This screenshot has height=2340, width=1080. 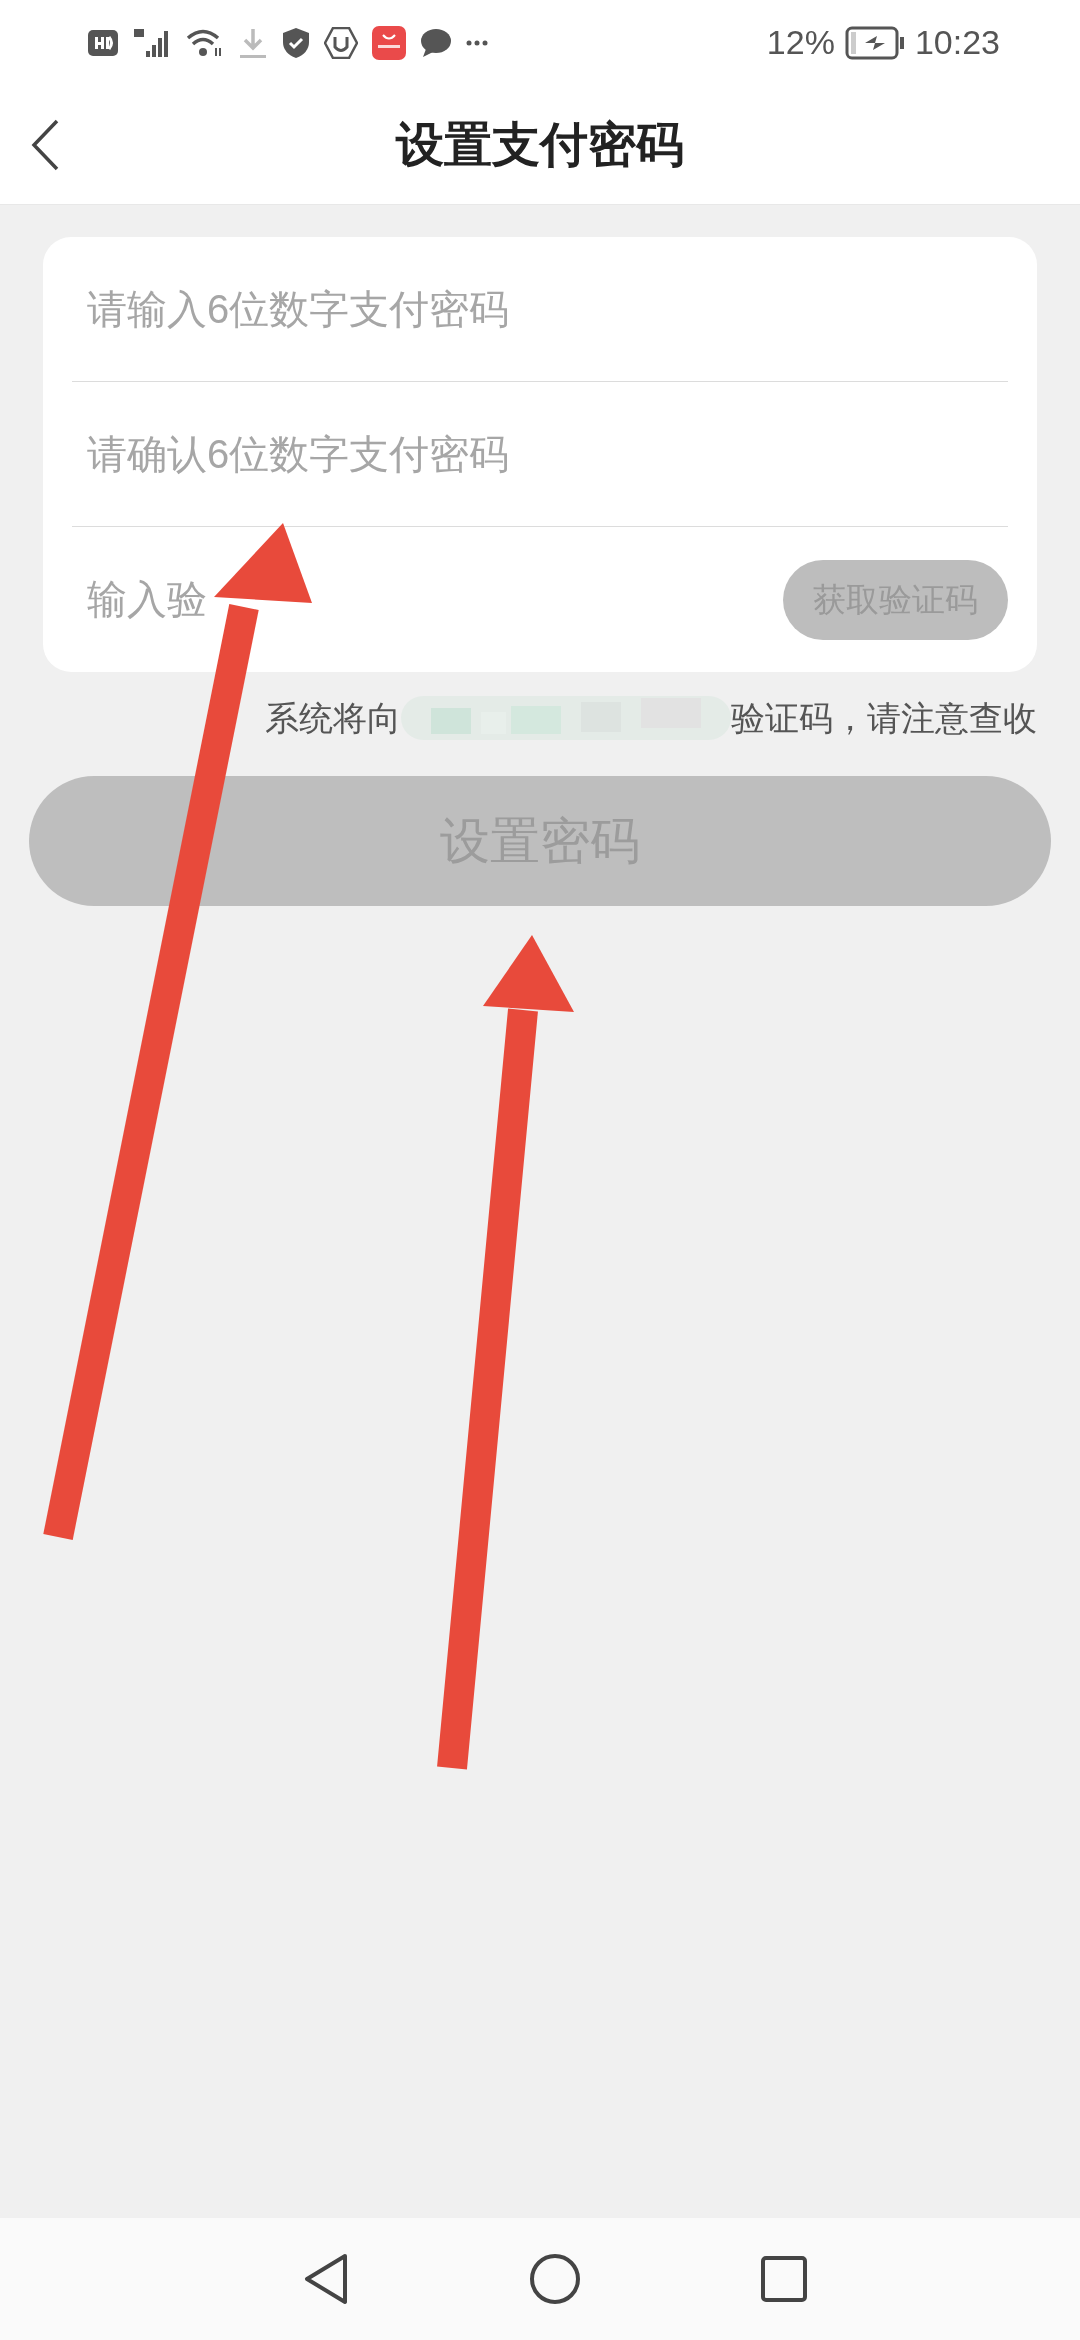 I want to click on shield-icon, so click(x=296, y=42).